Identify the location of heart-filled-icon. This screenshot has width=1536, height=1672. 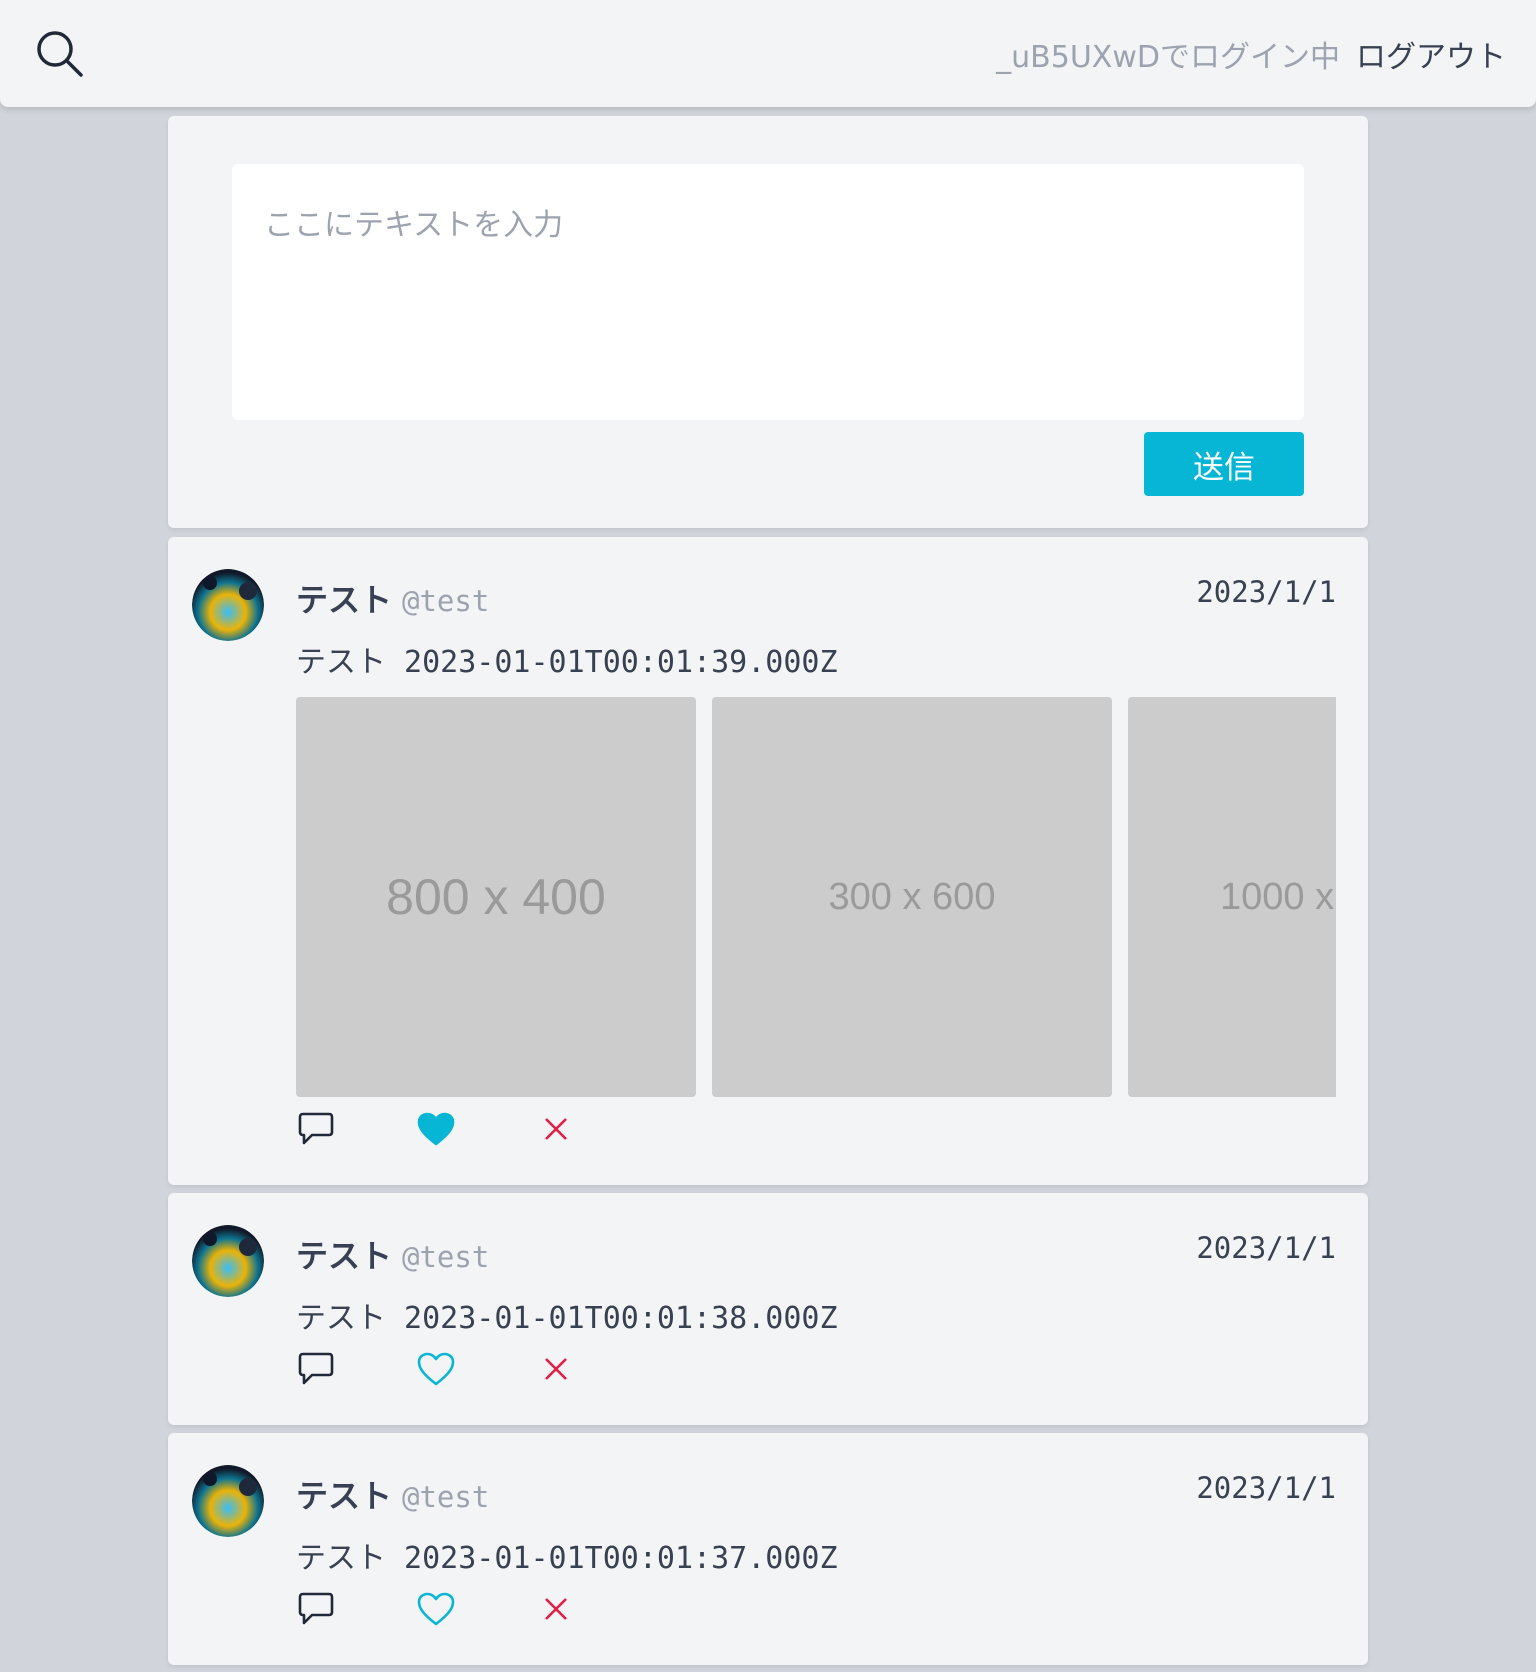
(436, 1131).